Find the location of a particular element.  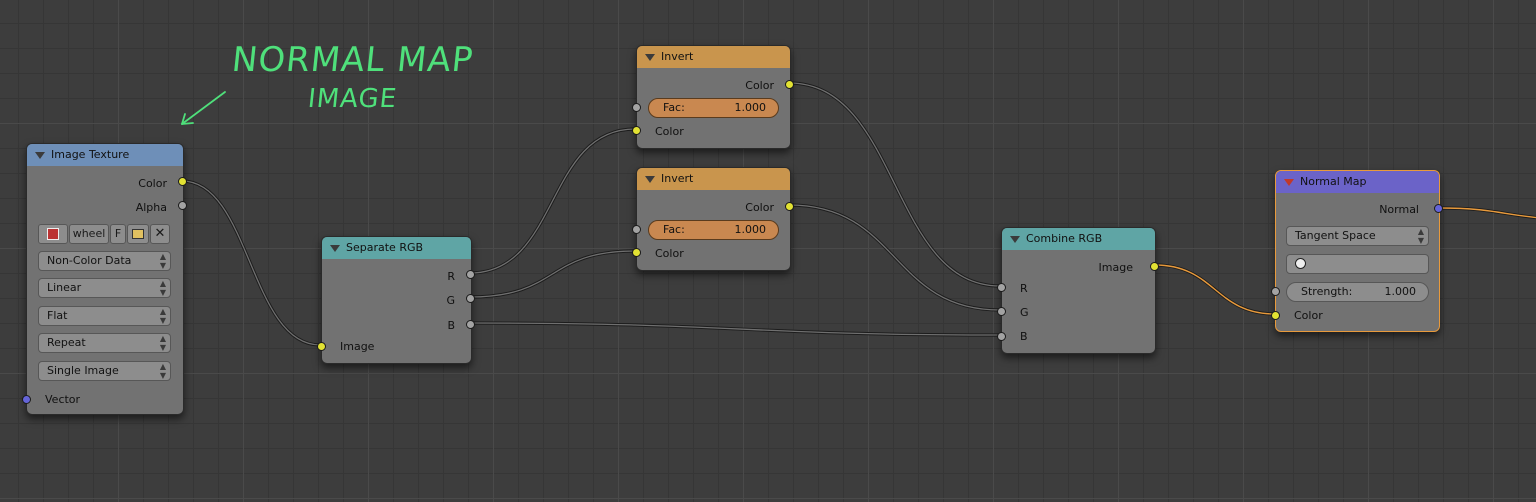

close-icon: ✕ is located at coordinates (160, 233).